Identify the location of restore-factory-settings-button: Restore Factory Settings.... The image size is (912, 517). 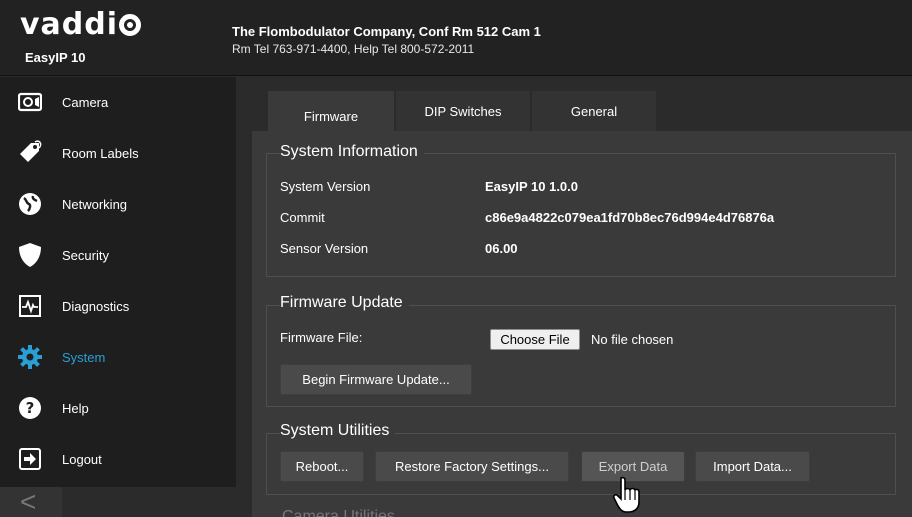
(472, 466).